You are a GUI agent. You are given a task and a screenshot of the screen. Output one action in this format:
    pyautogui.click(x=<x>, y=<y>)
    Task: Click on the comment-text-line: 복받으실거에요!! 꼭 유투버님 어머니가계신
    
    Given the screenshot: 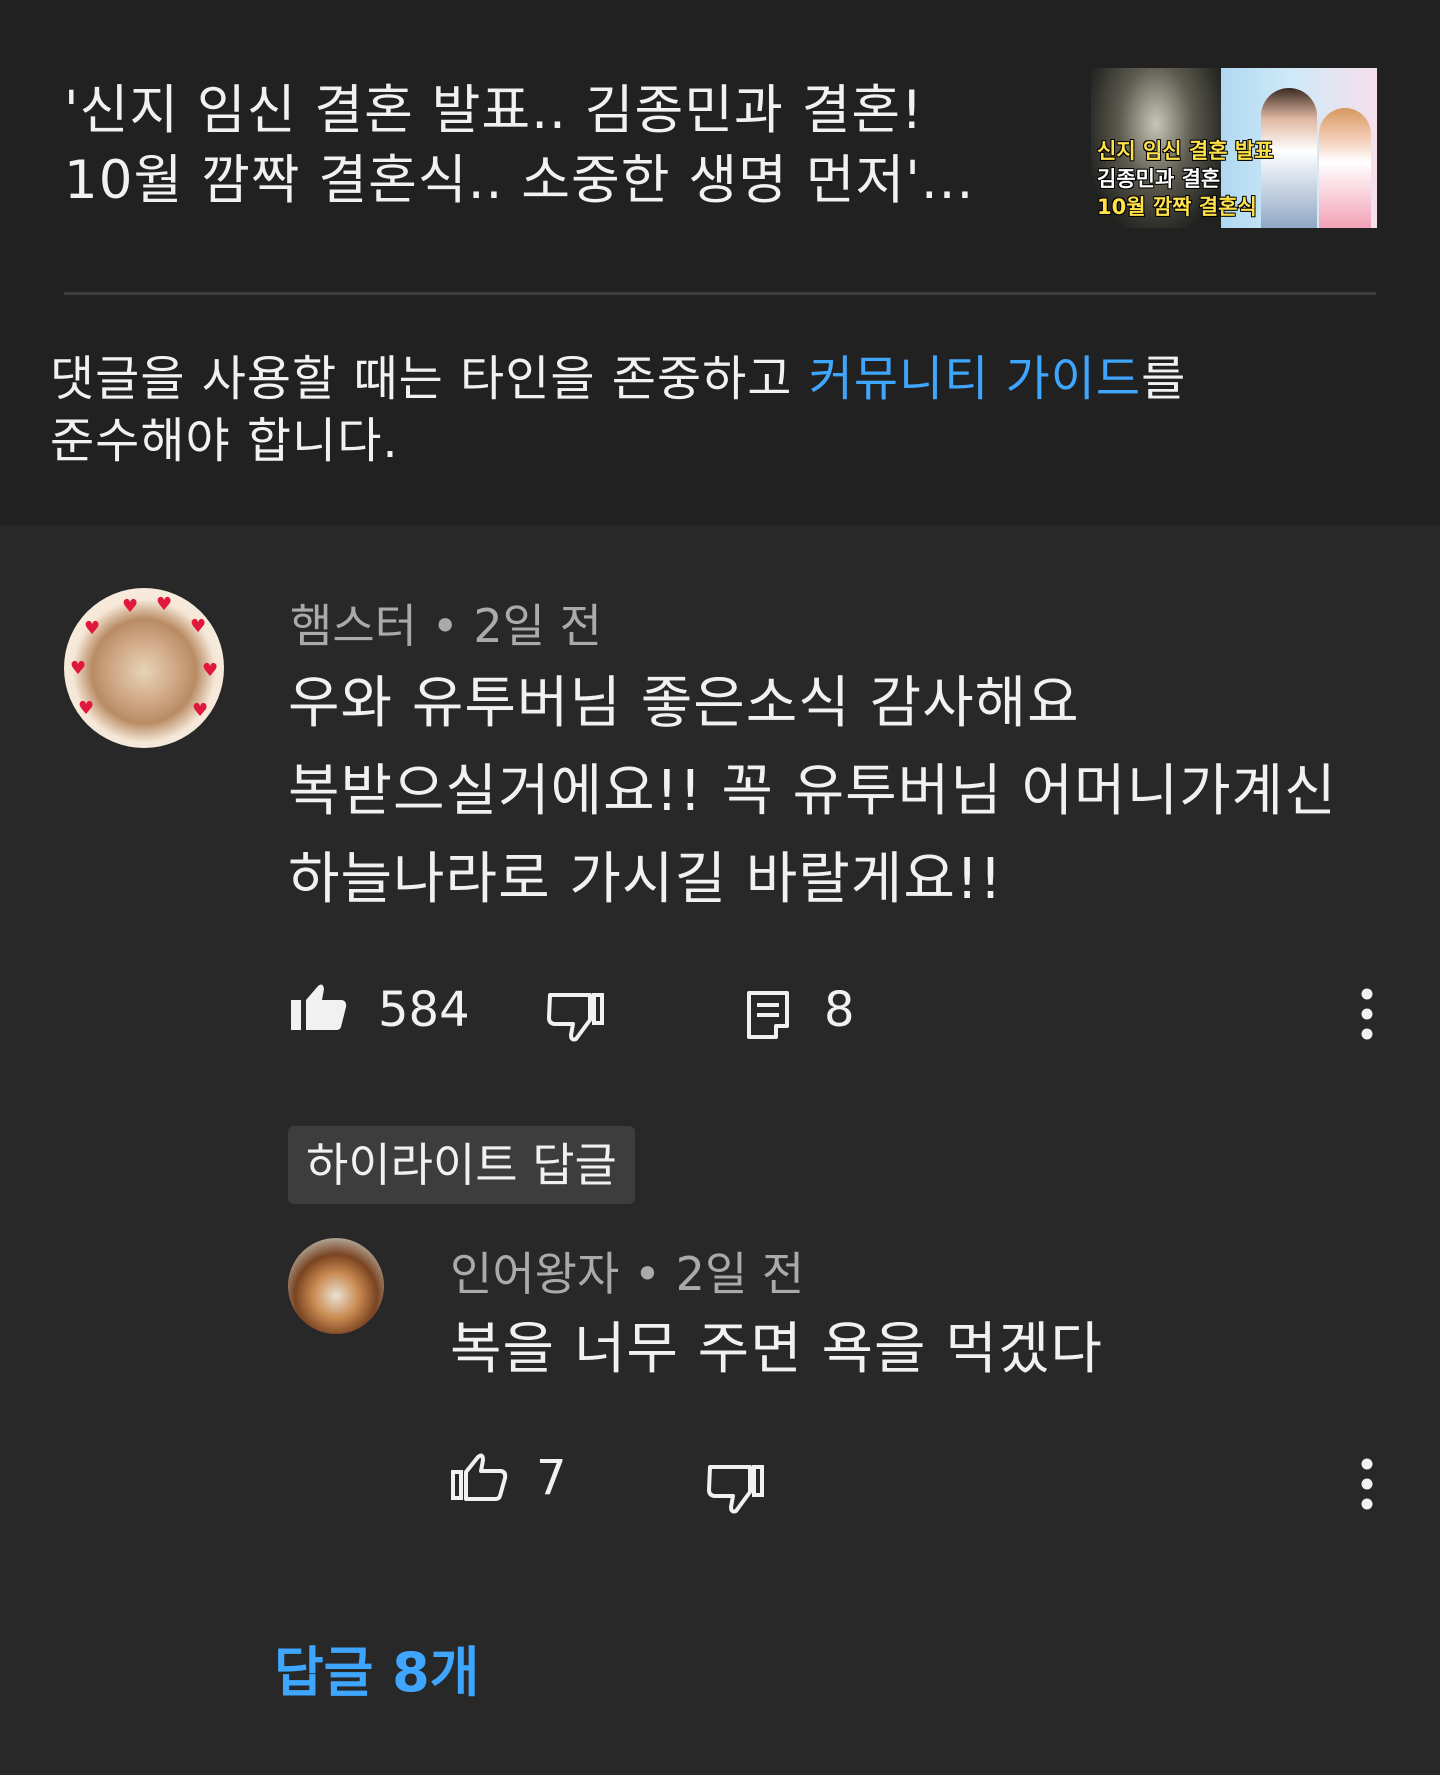 What is the action you would take?
    pyautogui.click(x=812, y=791)
    